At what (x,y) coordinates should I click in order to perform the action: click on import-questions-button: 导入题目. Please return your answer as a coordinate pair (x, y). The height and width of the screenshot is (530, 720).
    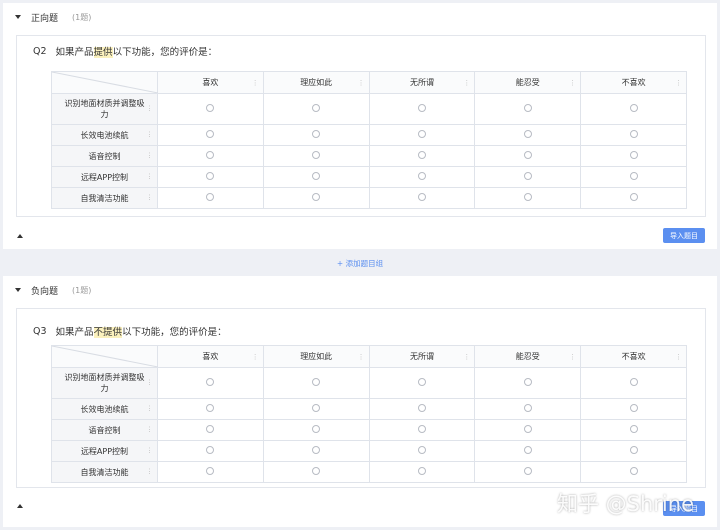
    Looking at the image, I should click on (684, 235).